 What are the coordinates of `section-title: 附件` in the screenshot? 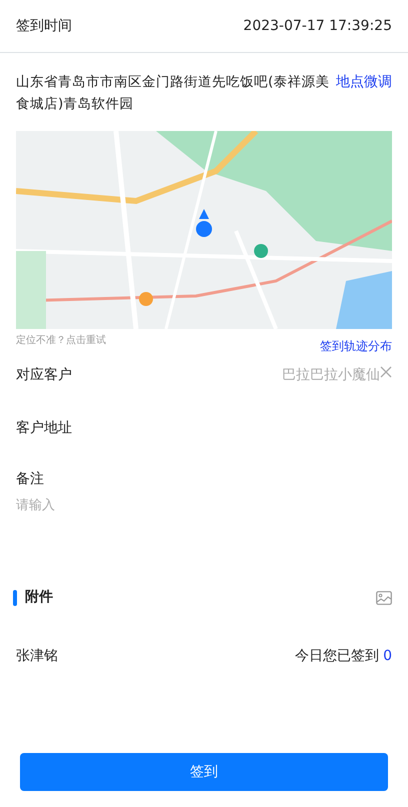 It's located at (39, 597).